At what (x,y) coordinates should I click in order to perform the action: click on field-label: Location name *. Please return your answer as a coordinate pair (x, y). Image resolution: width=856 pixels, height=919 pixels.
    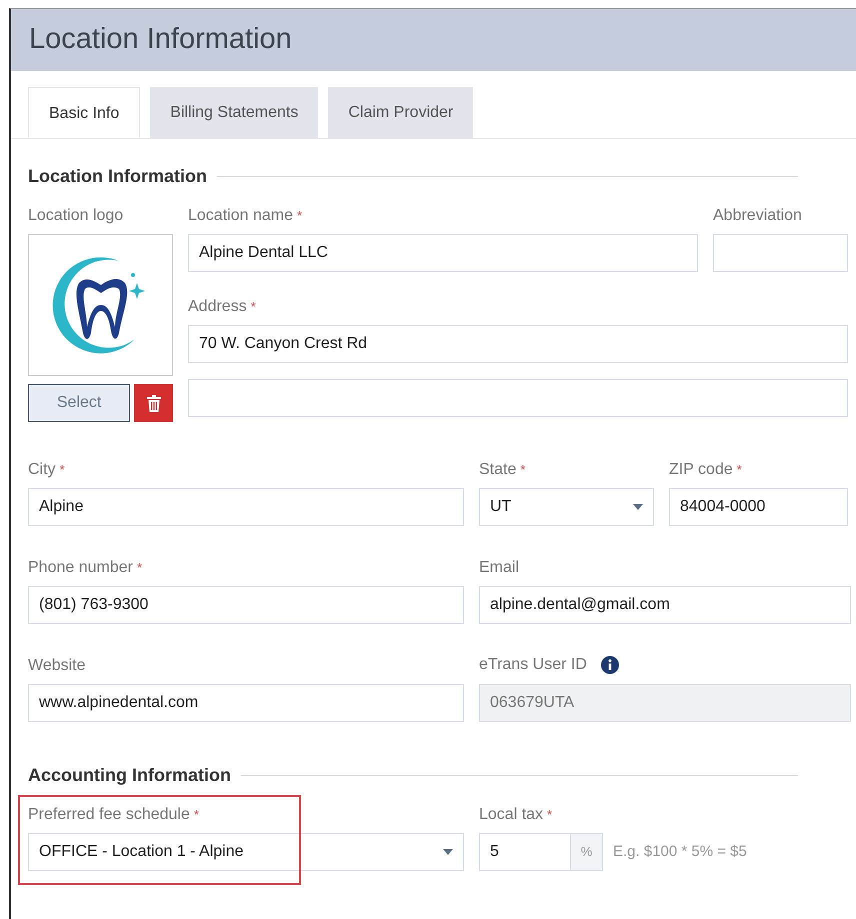
    Looking at the image, I should click on (246, 216).